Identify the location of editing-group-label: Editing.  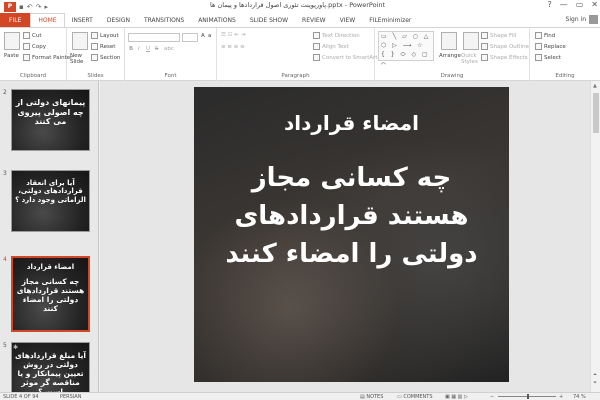
(565, 76).